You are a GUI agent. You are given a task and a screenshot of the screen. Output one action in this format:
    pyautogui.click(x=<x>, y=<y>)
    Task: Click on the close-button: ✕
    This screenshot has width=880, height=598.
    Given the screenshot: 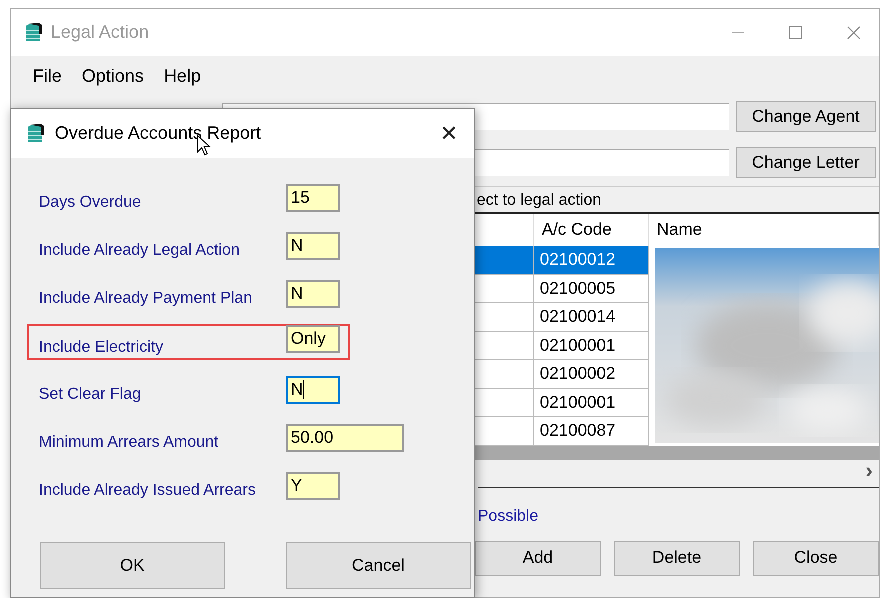 What is the action you would take?
    pyautogui.click(x=449, y=133)
    